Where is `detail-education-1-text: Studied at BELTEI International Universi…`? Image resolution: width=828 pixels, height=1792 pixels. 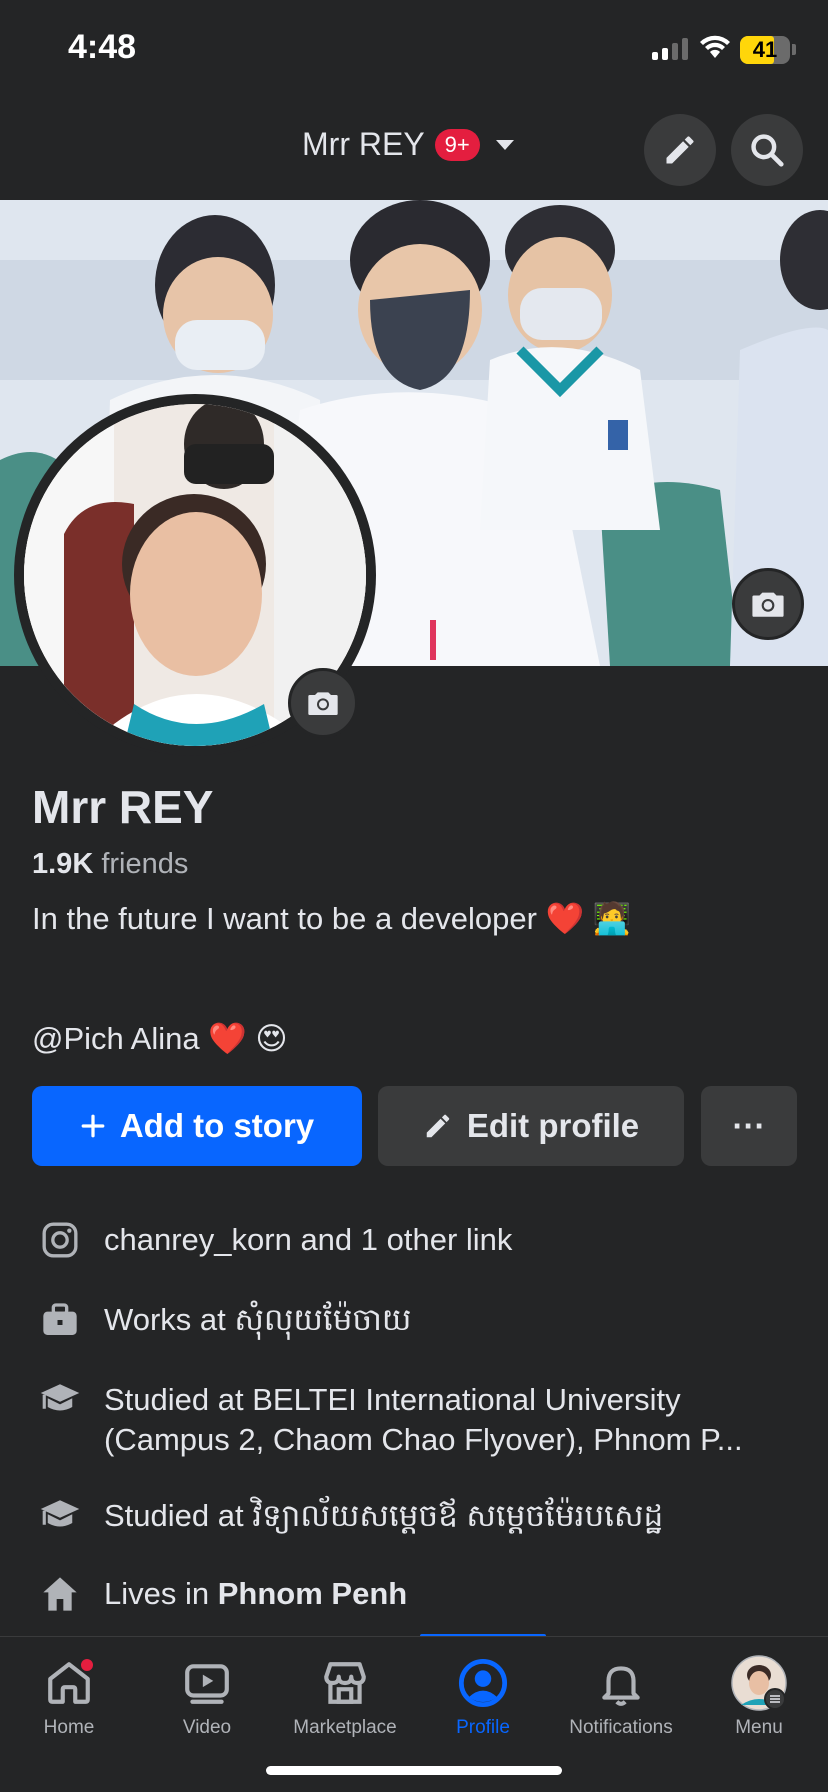
detail-education-1-text: Studied at BELTEI International Universi… is located at coordinates (423, 1419).